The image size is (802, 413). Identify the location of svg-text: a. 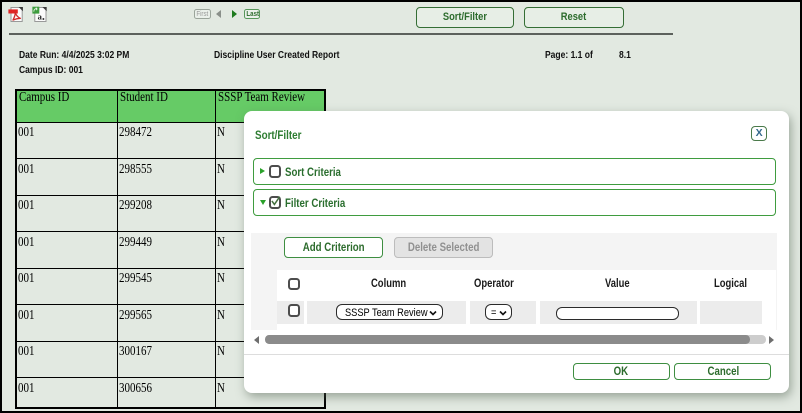
(39, 17).